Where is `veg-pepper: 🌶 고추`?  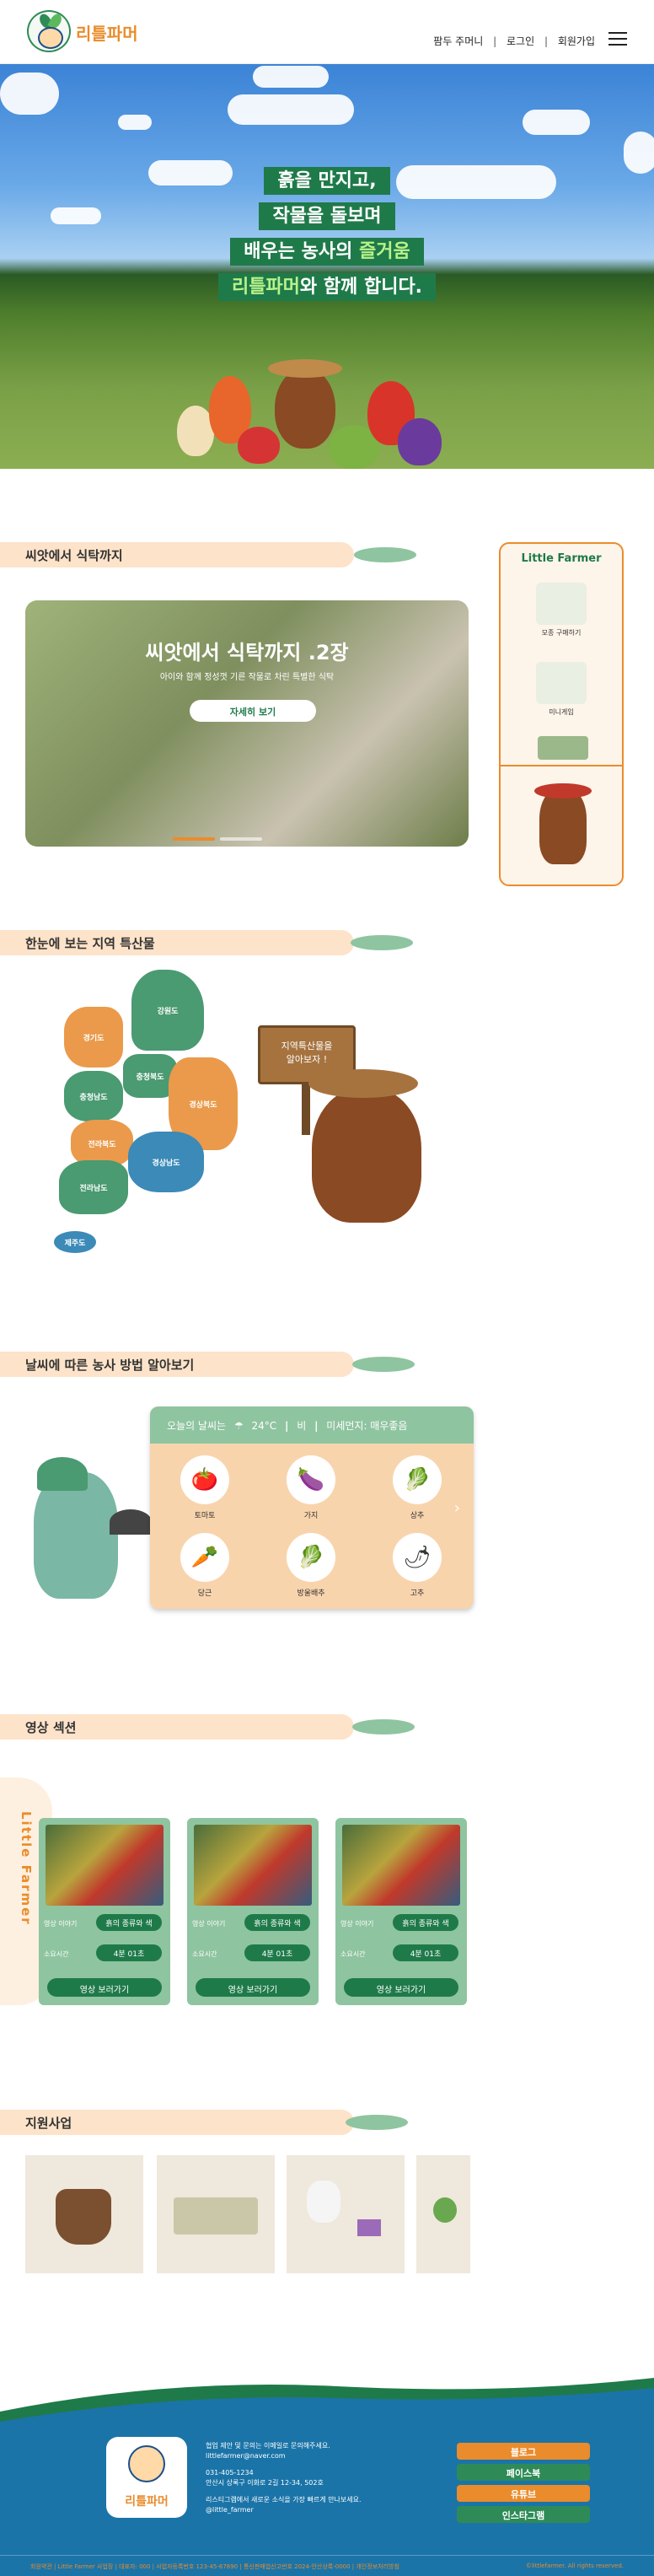
veg-pepper: 🌶 고추 is located at coordinates (417, 1566).